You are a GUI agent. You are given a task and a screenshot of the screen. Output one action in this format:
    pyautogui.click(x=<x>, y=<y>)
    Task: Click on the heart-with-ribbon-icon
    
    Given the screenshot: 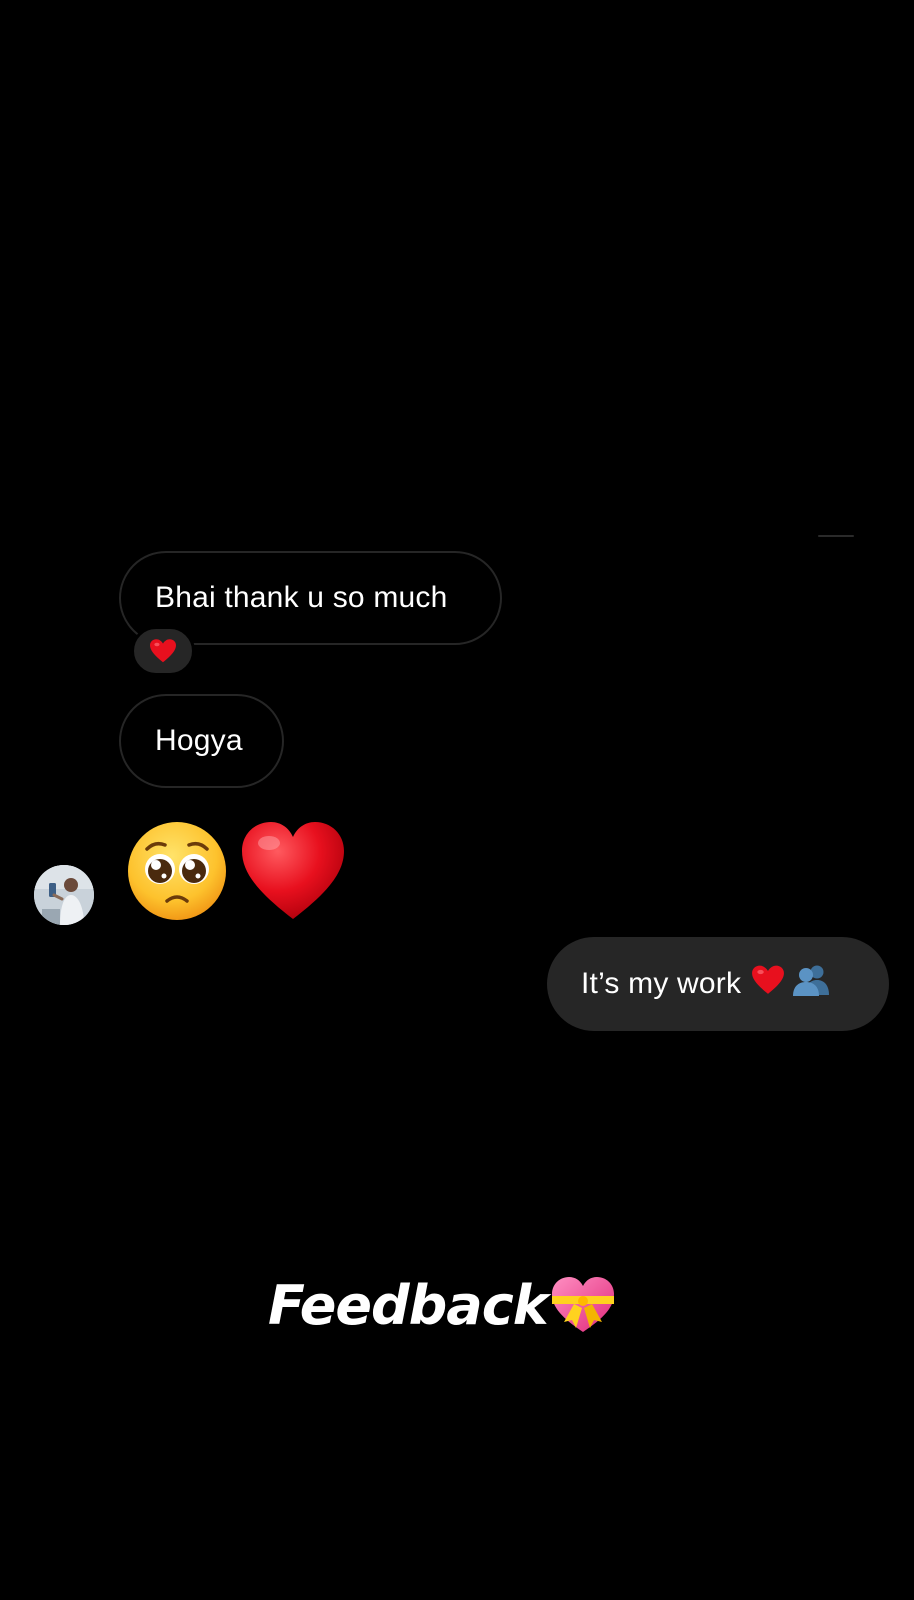 What is the action you would take?
    pyautogui.click(x=582, y=1304)
    